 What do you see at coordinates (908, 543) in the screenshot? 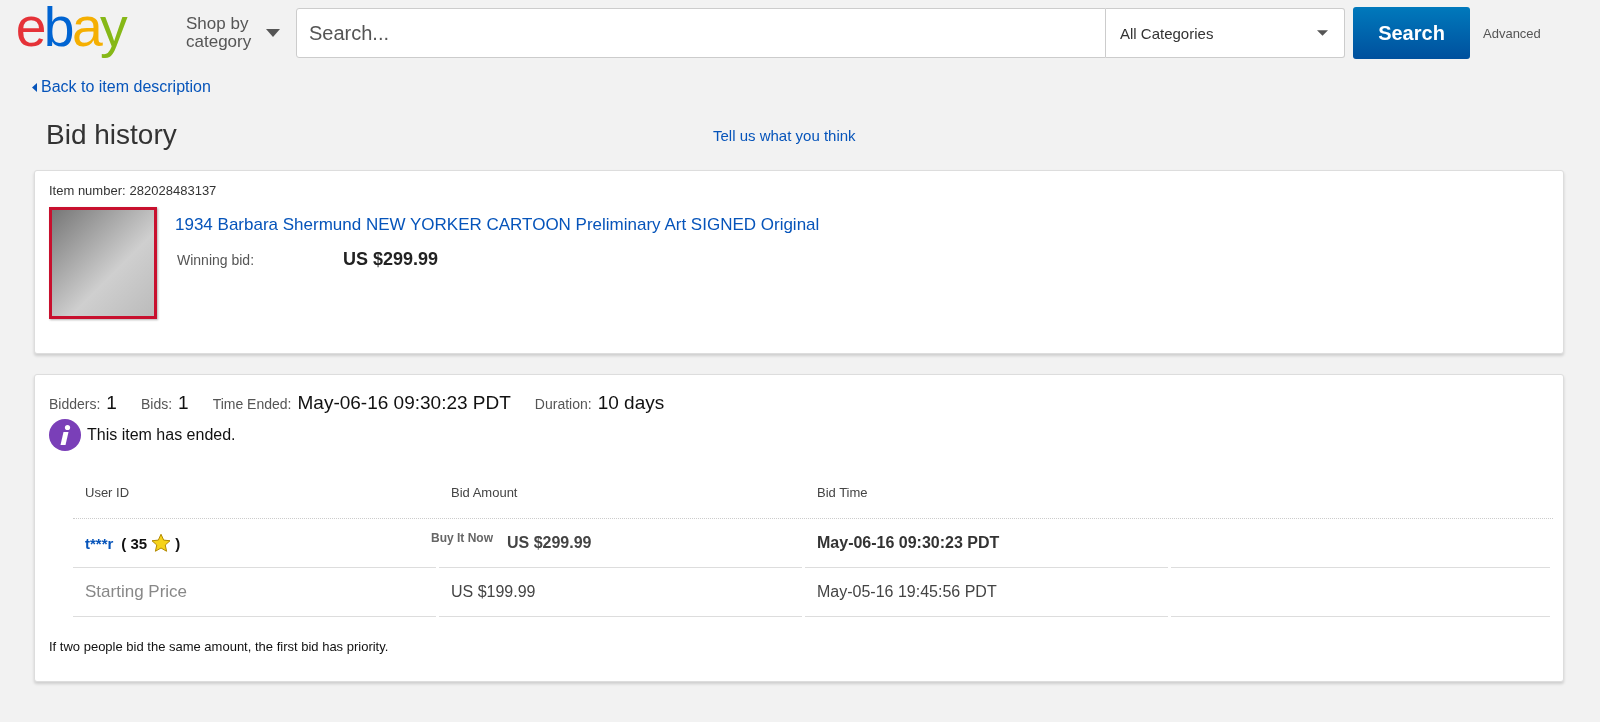
I see `bid-time: May-06-16 09:30:23 PDT` at bounding box center [908, 543].